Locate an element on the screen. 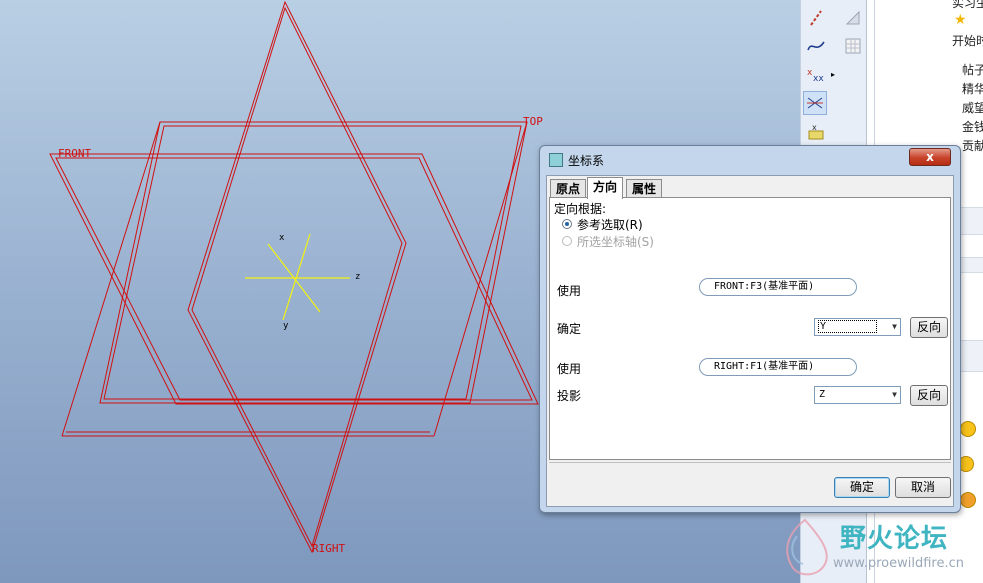 The image size is (983, 583). right-plane-label: RIGHT is located at coordinates (328, 548).